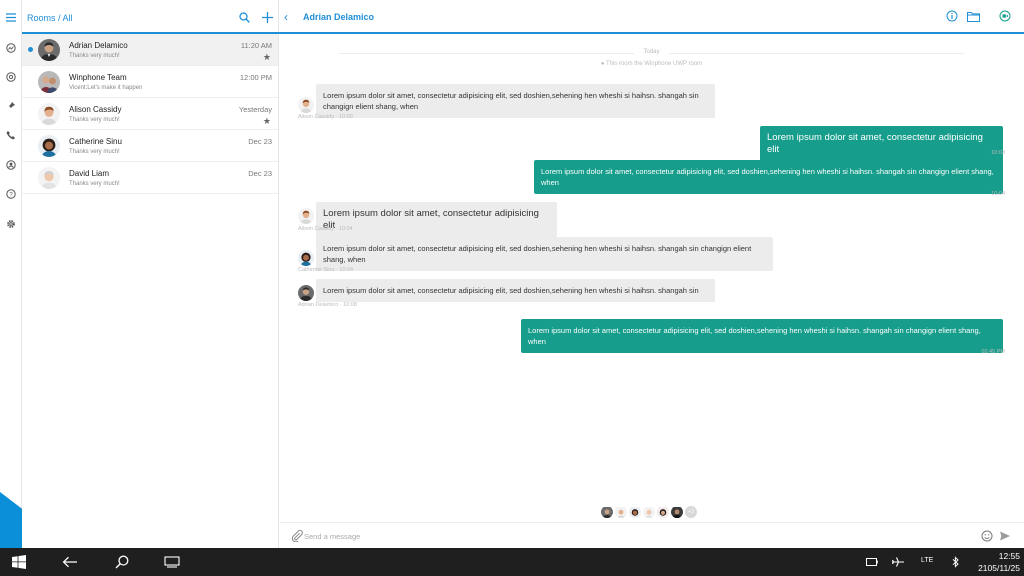  What do you see at coordinates (339, 17) in the screenshot?
I see `chat-title: Adrian Delamico` at bounding box center [339, 17].